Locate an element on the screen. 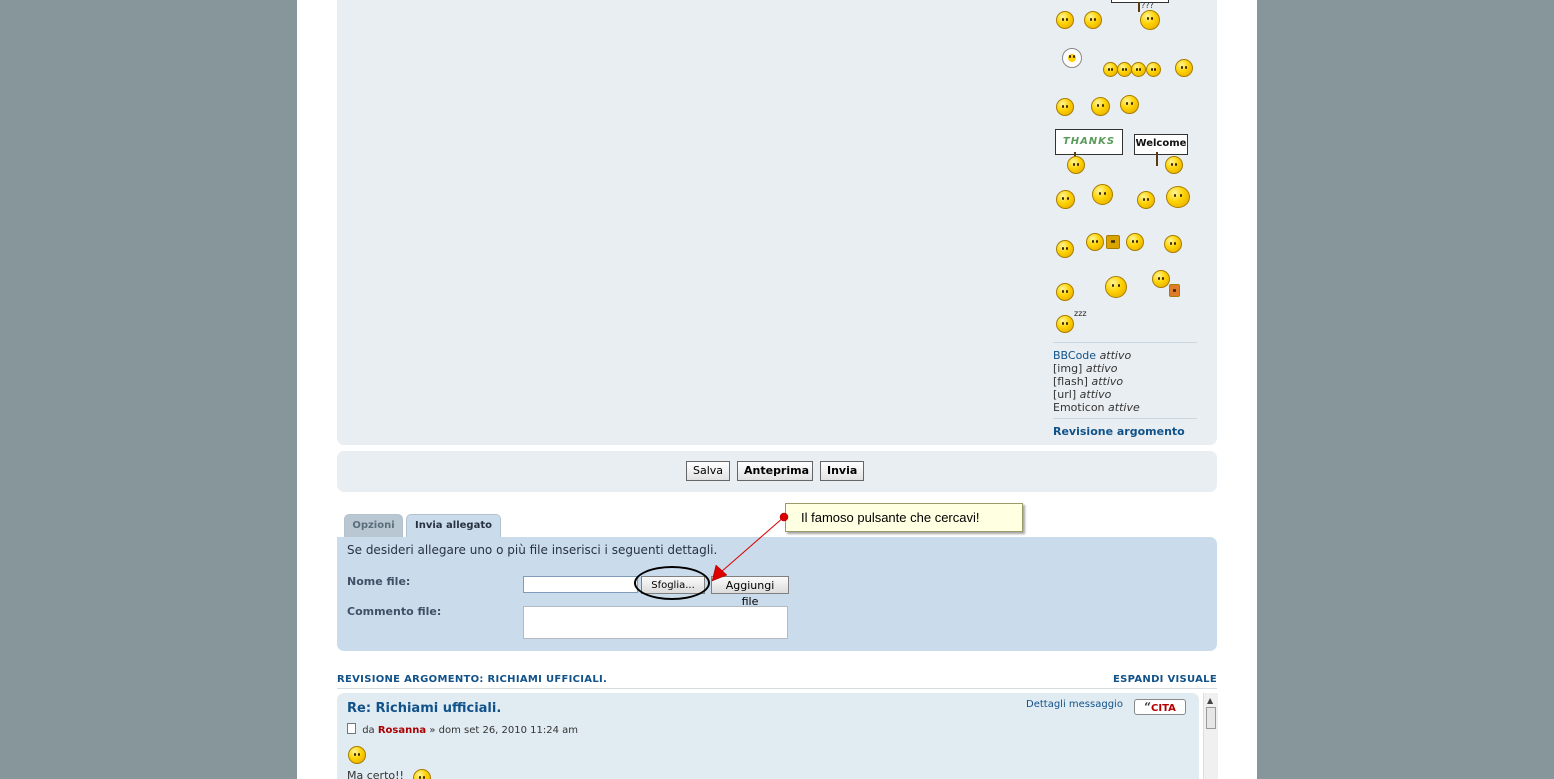  big-eyes-smiley-icon is located at coordinates (1178, 197).